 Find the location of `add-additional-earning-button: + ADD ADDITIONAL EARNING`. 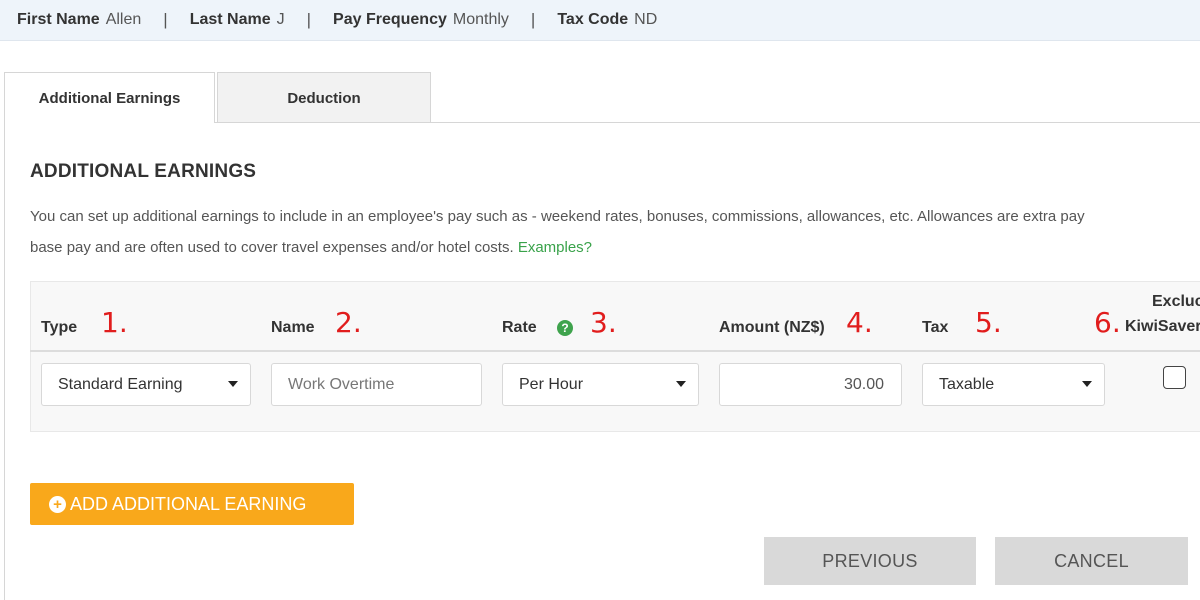

add-additional-earning-button: + ADD ADDITIONAL EARNING is located at coordinates (192, 504).